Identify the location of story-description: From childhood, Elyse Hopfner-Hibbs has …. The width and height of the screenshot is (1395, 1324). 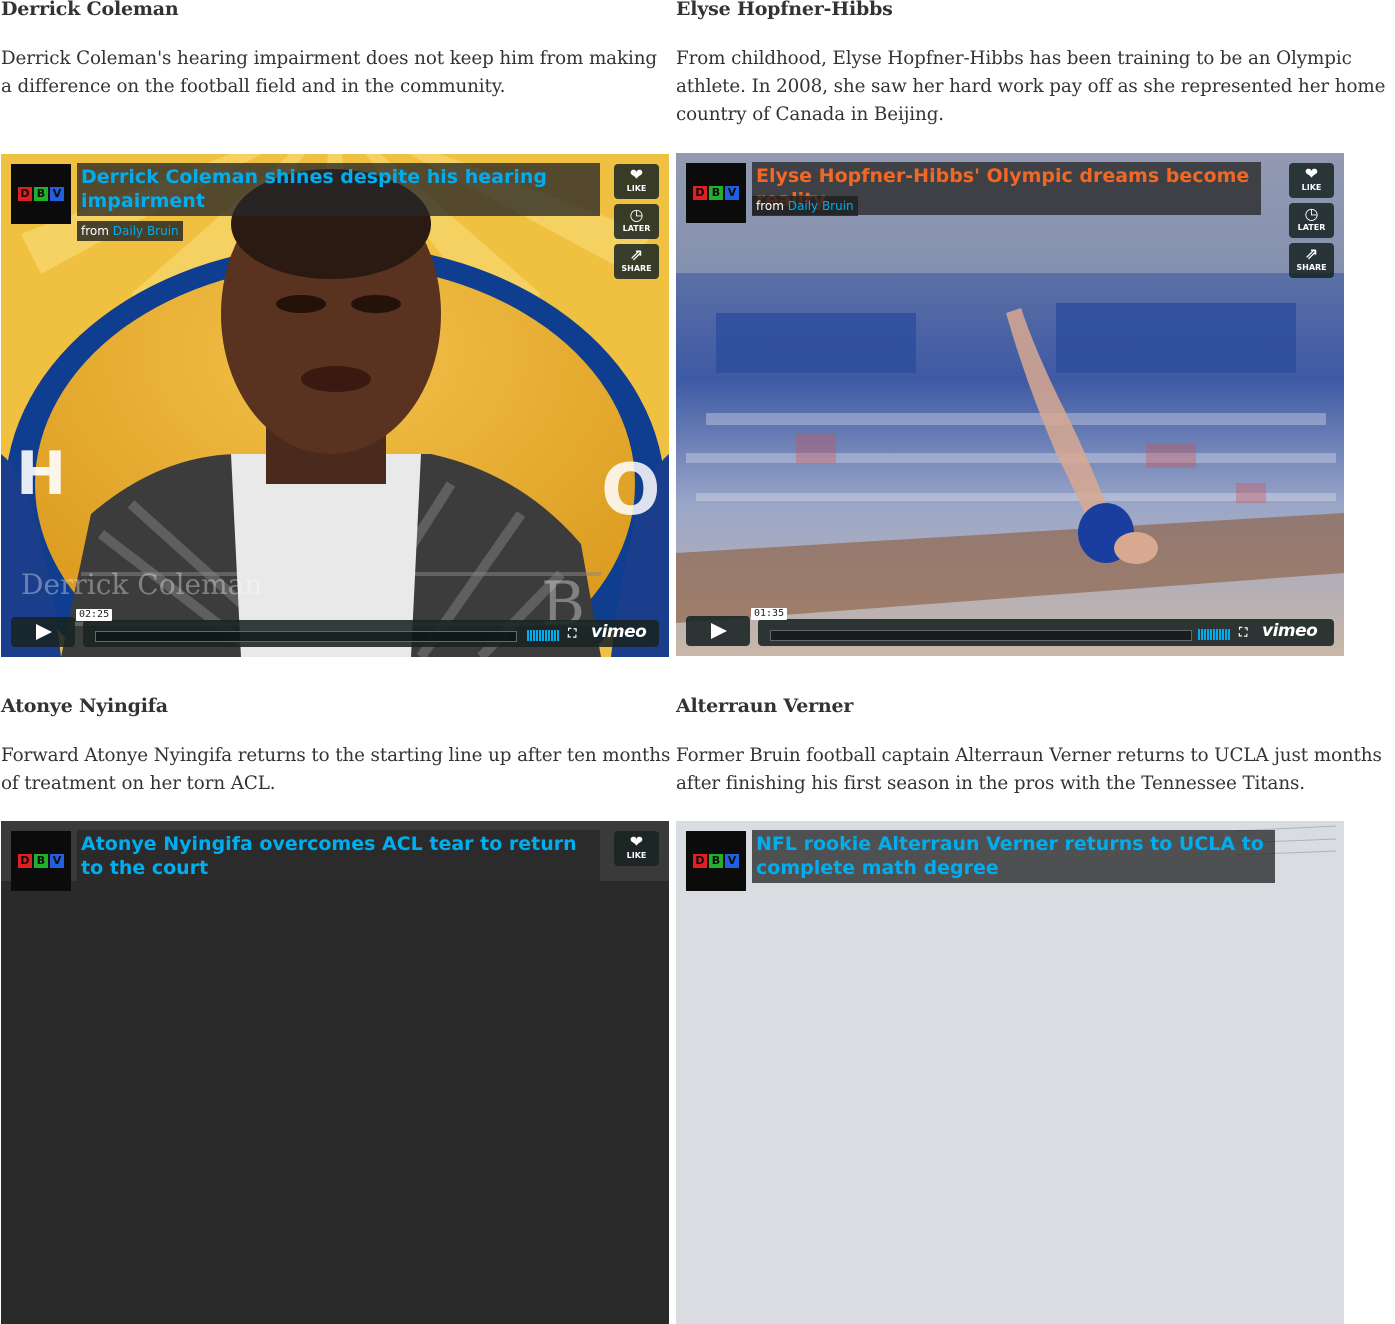
(1031, 86).